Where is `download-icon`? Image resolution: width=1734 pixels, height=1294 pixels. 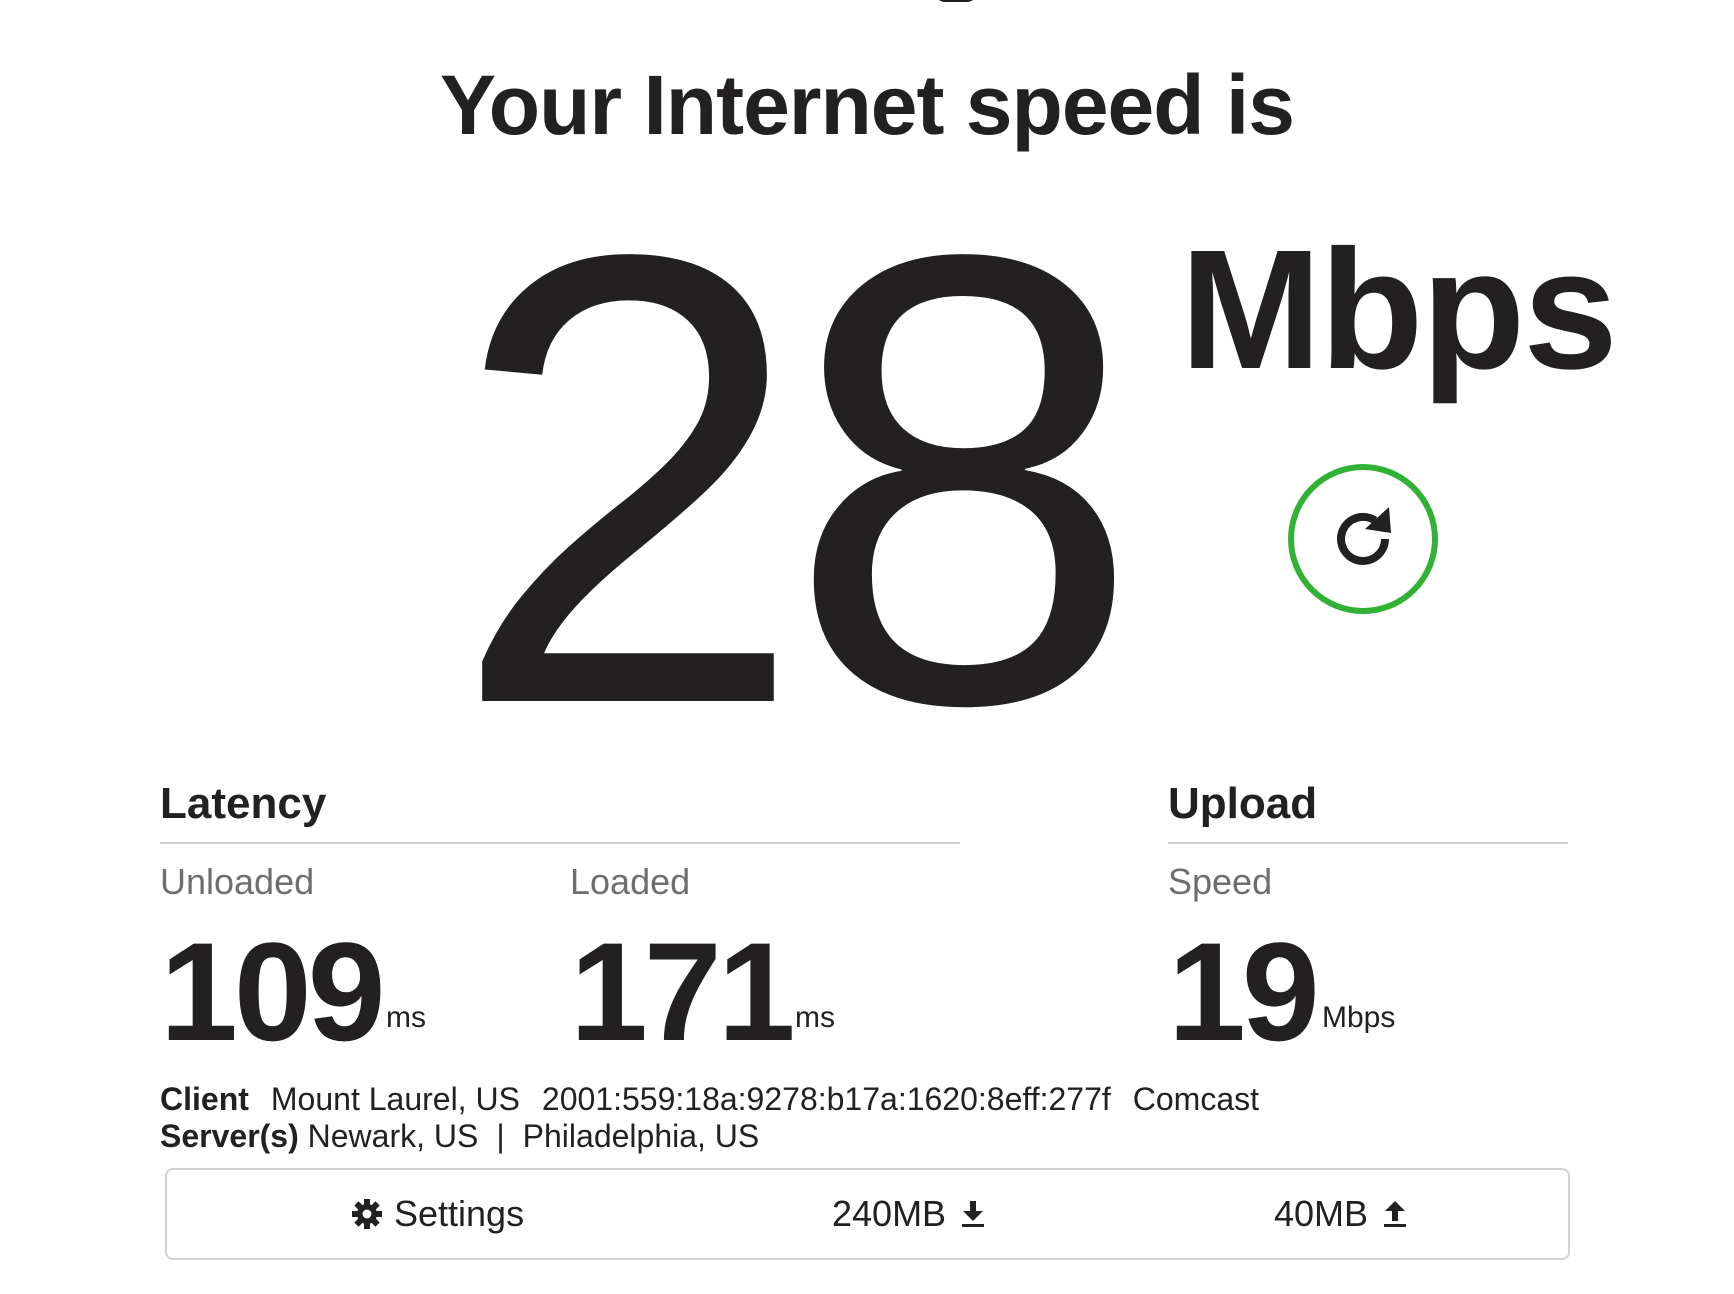 download-icon is located at coordinates (973, 1214).